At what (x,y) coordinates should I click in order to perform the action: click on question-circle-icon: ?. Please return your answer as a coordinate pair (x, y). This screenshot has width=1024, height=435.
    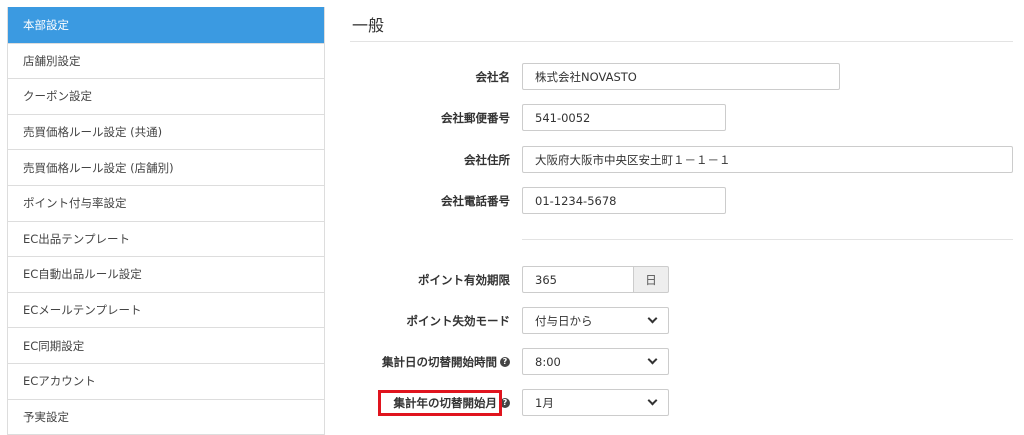
    Looking at the image, I should click on (505, 361).